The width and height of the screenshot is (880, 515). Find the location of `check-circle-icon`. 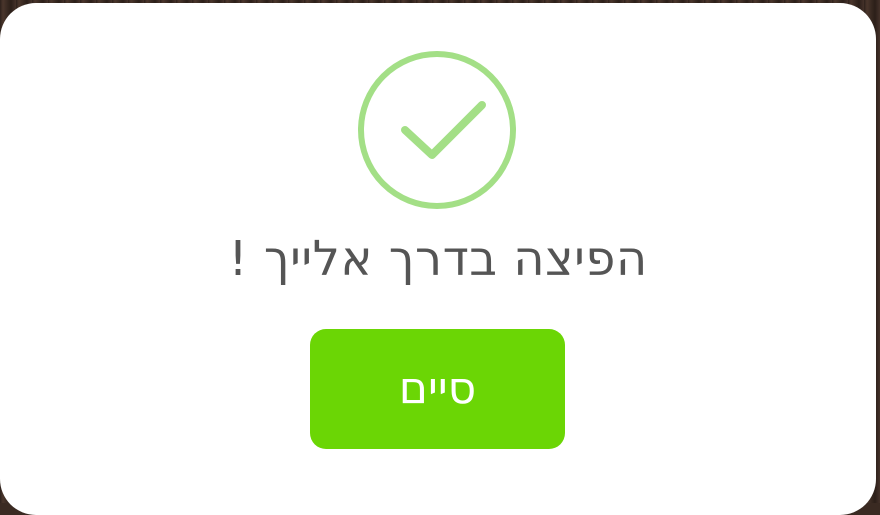

check-circle-icon is located at coordinates (437, 130).